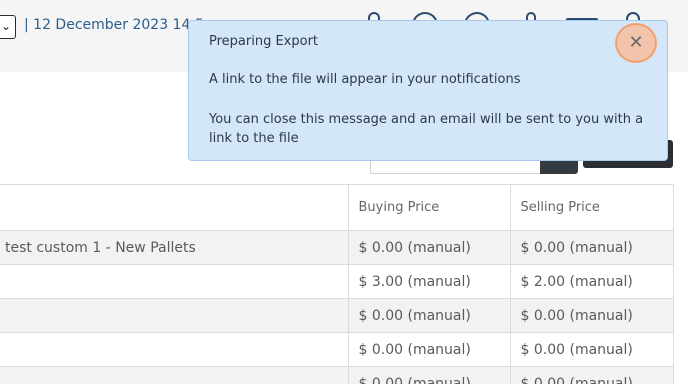  Describe the element at coordinates (114, 25) in the screenshot. I see `date-time-text: | 12 December 2023 14:5` at that location.